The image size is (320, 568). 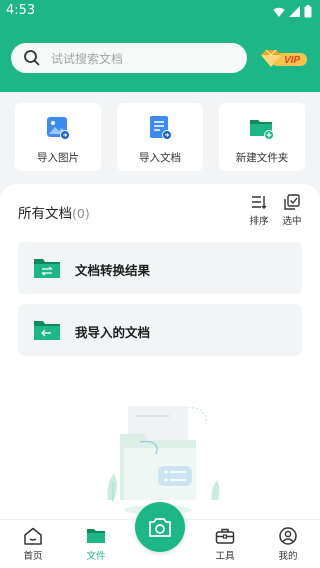 What do you see at coordinates (279, 12) in the screenshot?
I see `wifi-icon` at bounding box center [279, 12].